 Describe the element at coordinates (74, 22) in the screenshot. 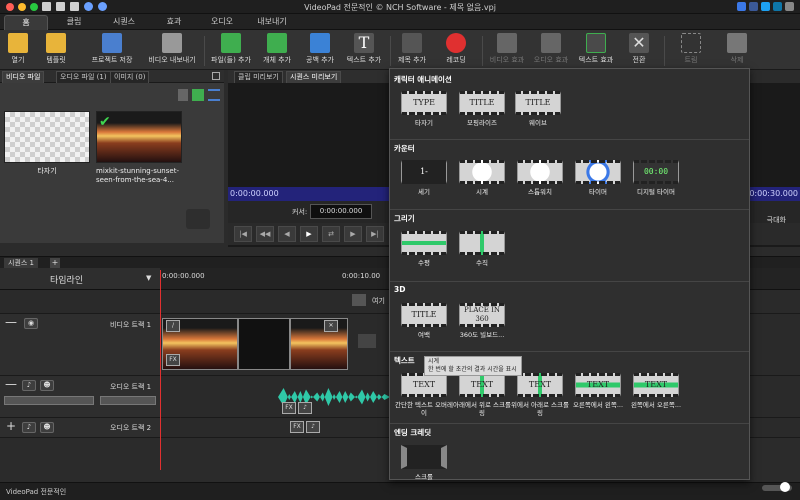

I see `tab-clip: 클립` at that location.